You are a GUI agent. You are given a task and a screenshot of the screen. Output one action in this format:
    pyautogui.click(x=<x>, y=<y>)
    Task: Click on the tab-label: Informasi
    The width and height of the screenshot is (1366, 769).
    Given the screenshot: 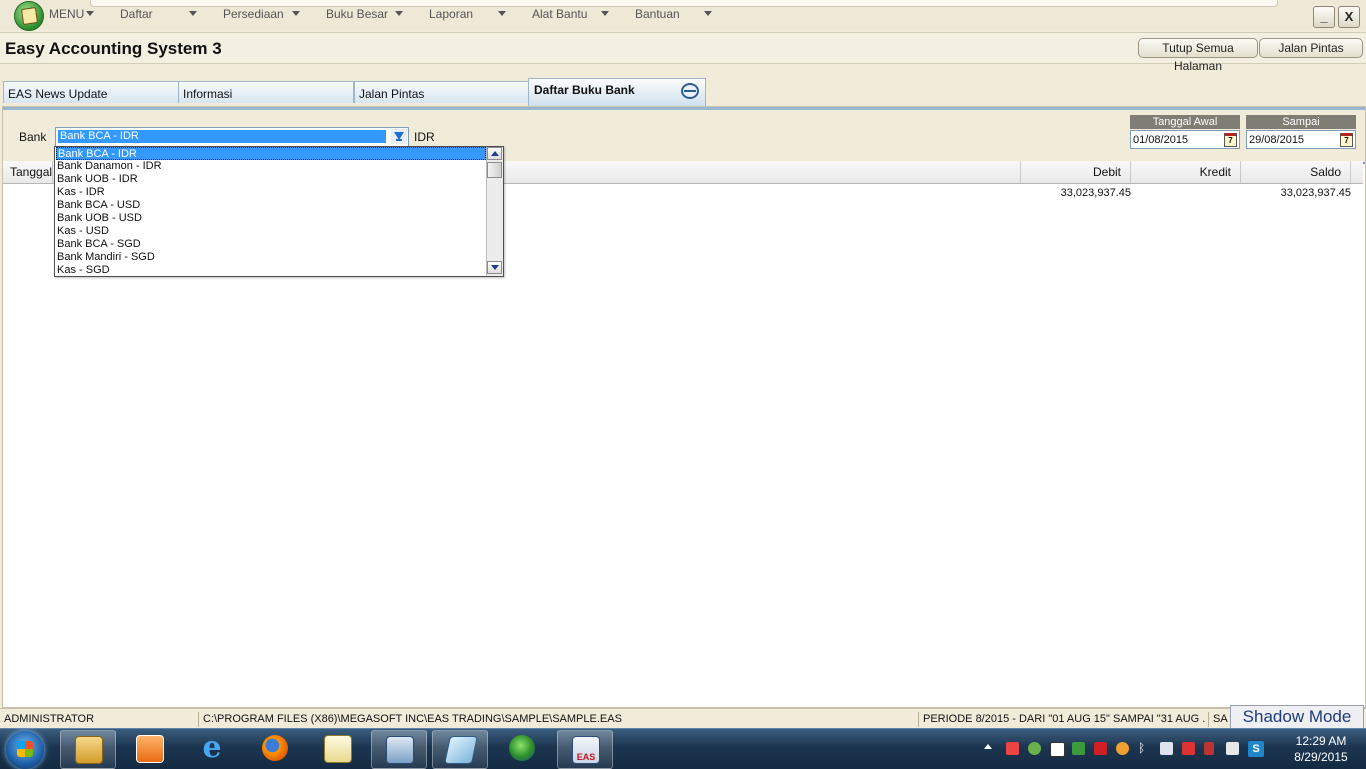 What is the action you would take?
    pyautogui.click(x=208, y=94)
    